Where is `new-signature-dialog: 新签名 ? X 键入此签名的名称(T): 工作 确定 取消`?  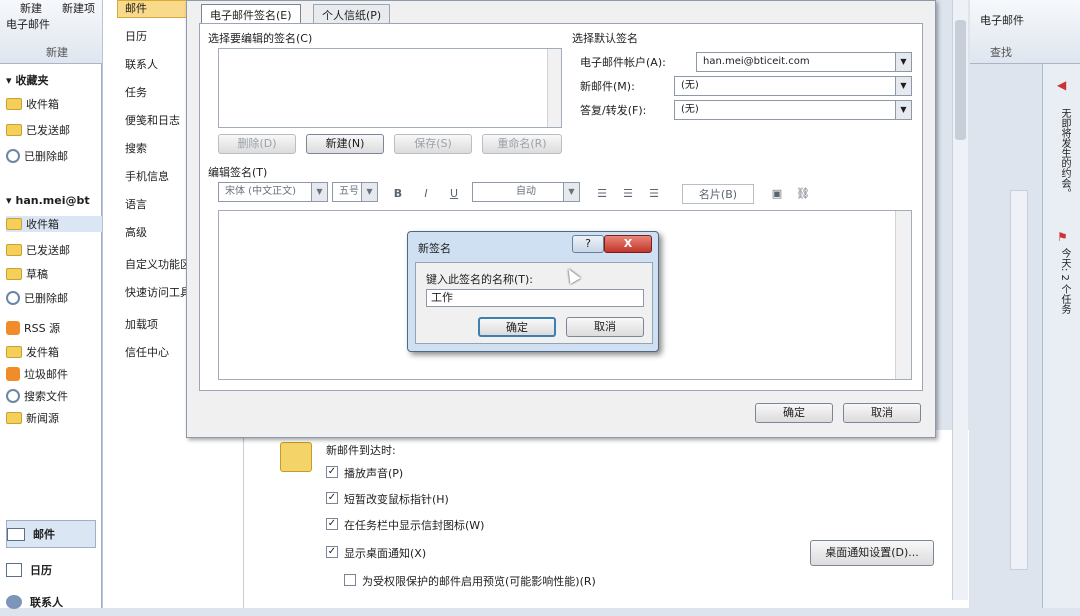
new-signature-dialog: 新签名 ? X 键入此签名的名称(T): 工作 确定 取消 is located at coordinates (533, 291).